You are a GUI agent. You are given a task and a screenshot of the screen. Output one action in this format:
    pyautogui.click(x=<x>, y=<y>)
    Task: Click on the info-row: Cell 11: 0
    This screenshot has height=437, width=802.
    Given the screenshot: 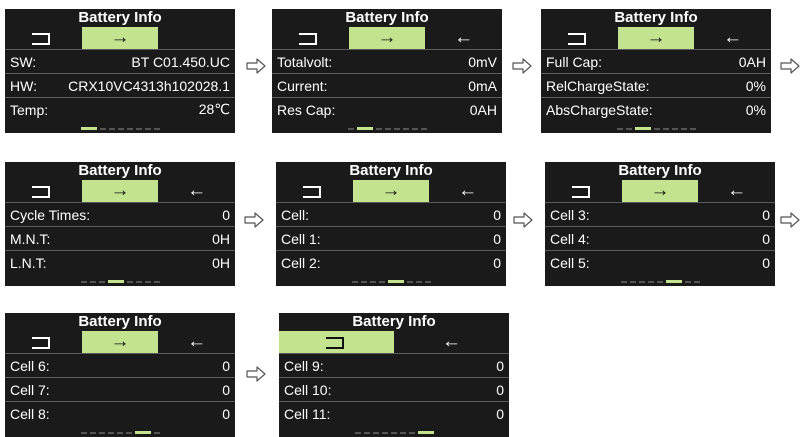 What is the action you would take?
    pyautogui.click(x=394, y=413)
    